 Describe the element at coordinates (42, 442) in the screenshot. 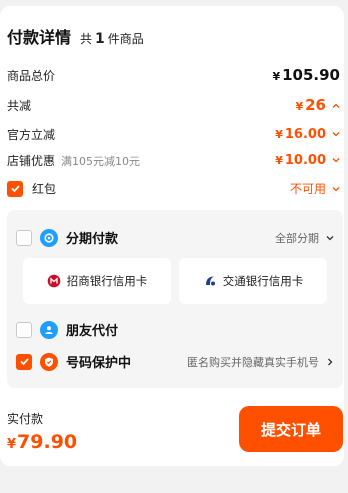

I see `amount-due-value: ¥79.90` at that location.